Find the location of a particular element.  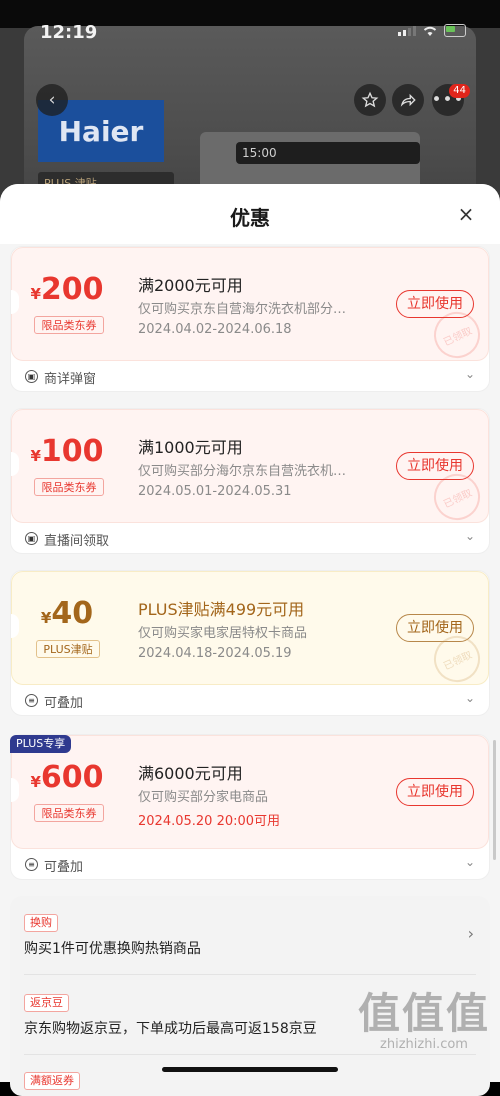

sheet-title: 优惠 is located at coordinates (250, 218).